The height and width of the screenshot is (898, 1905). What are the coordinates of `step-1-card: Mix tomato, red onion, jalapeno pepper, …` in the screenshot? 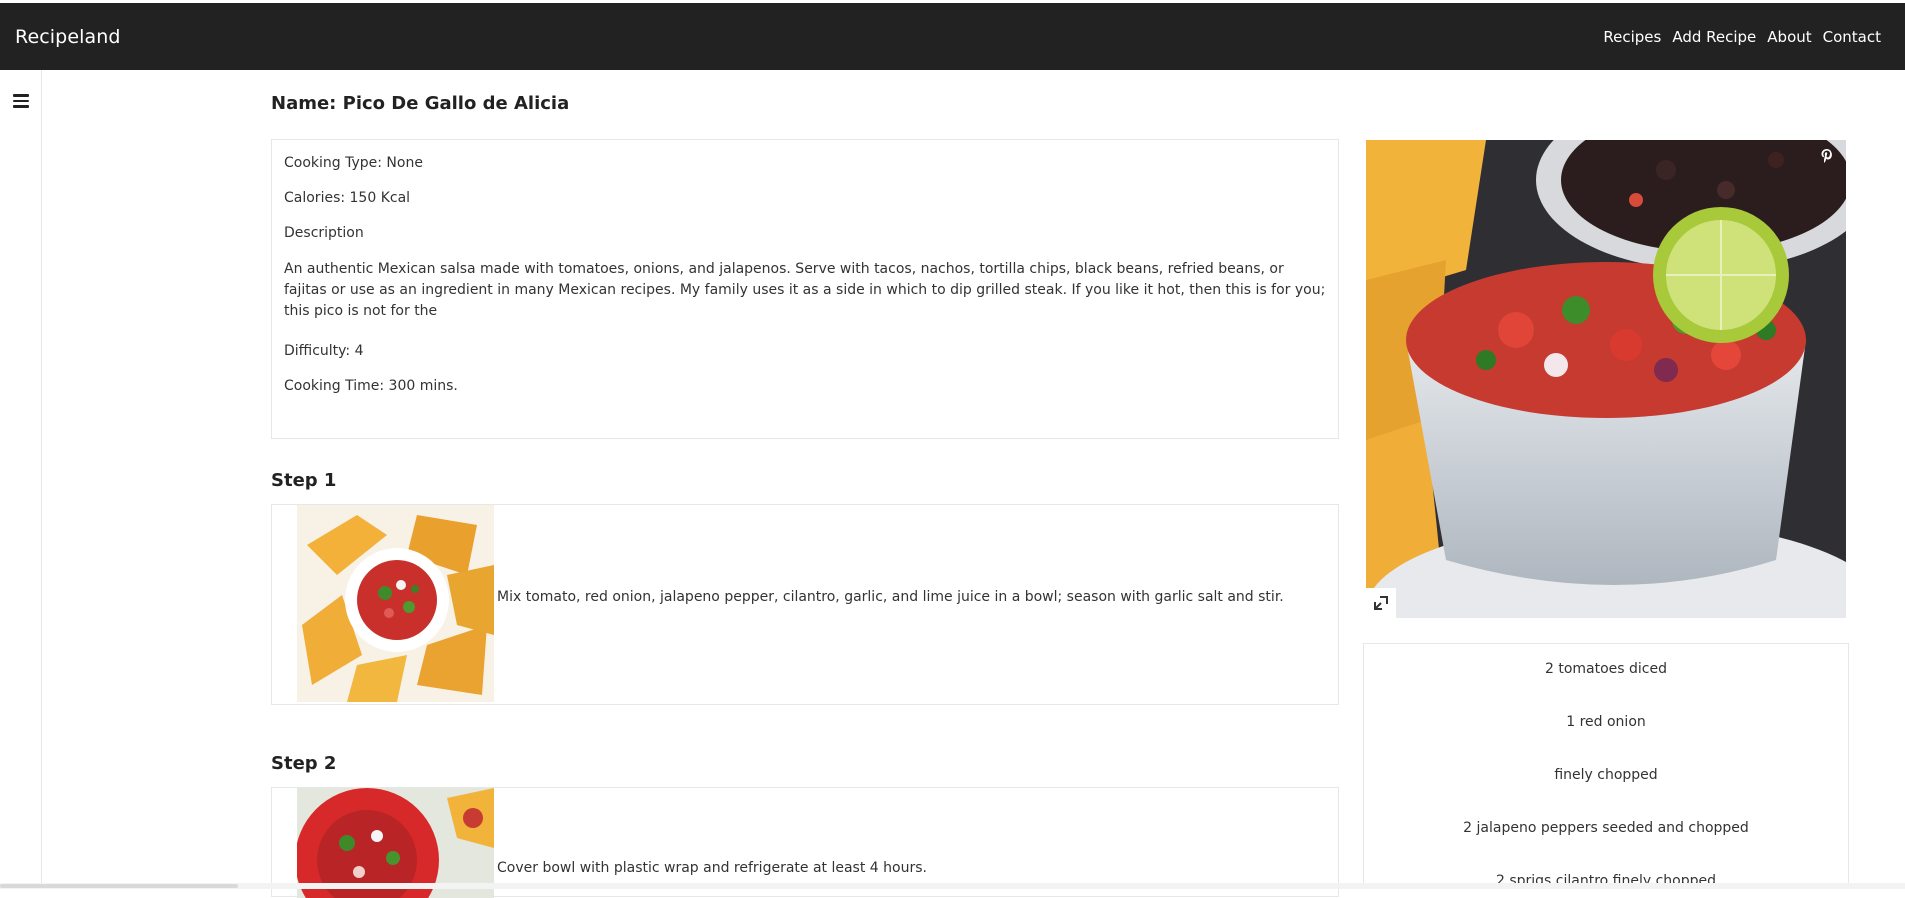 It's located at (805, 604).